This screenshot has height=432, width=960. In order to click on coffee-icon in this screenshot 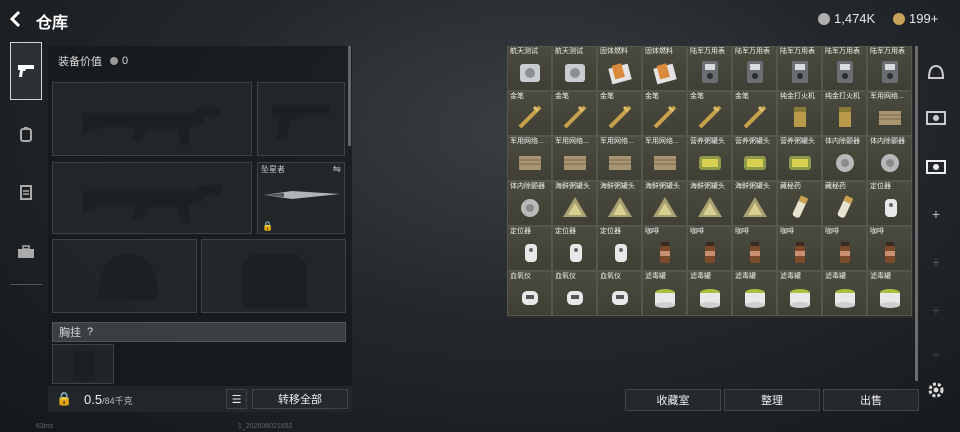, I will do `click(890, 252)`.